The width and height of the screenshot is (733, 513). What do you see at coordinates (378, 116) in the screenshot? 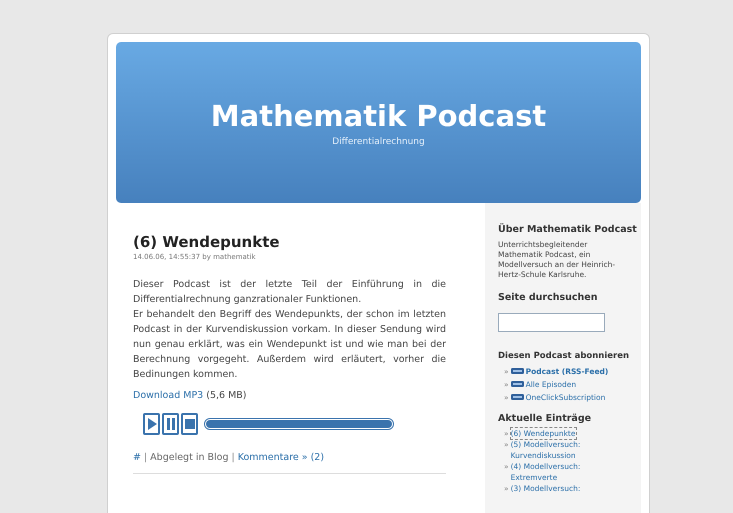
I see `site-title: Mathematik Podcast` at bounding box center [378, 116].